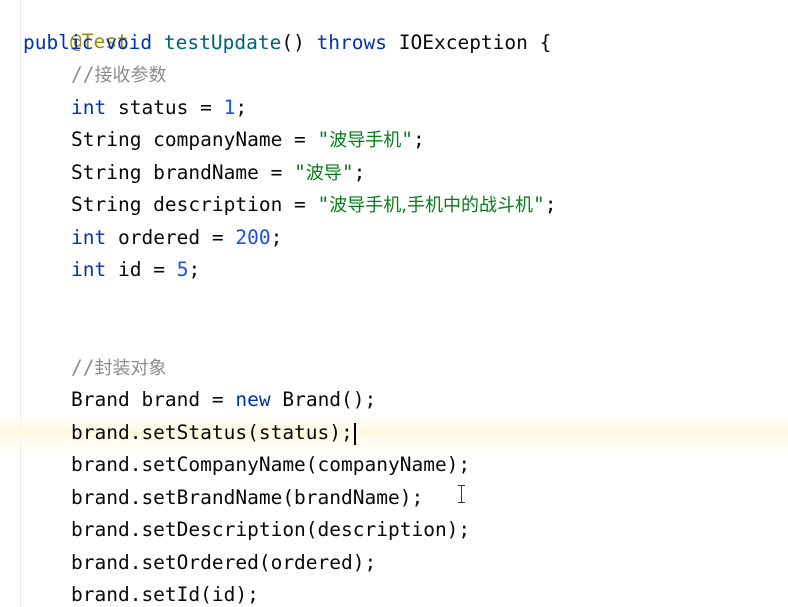 The width and height of the screenshot is (788, 607). Describe the element at coordinates (141, 269) in the screenshot. I see `code-token: id =` at that location.